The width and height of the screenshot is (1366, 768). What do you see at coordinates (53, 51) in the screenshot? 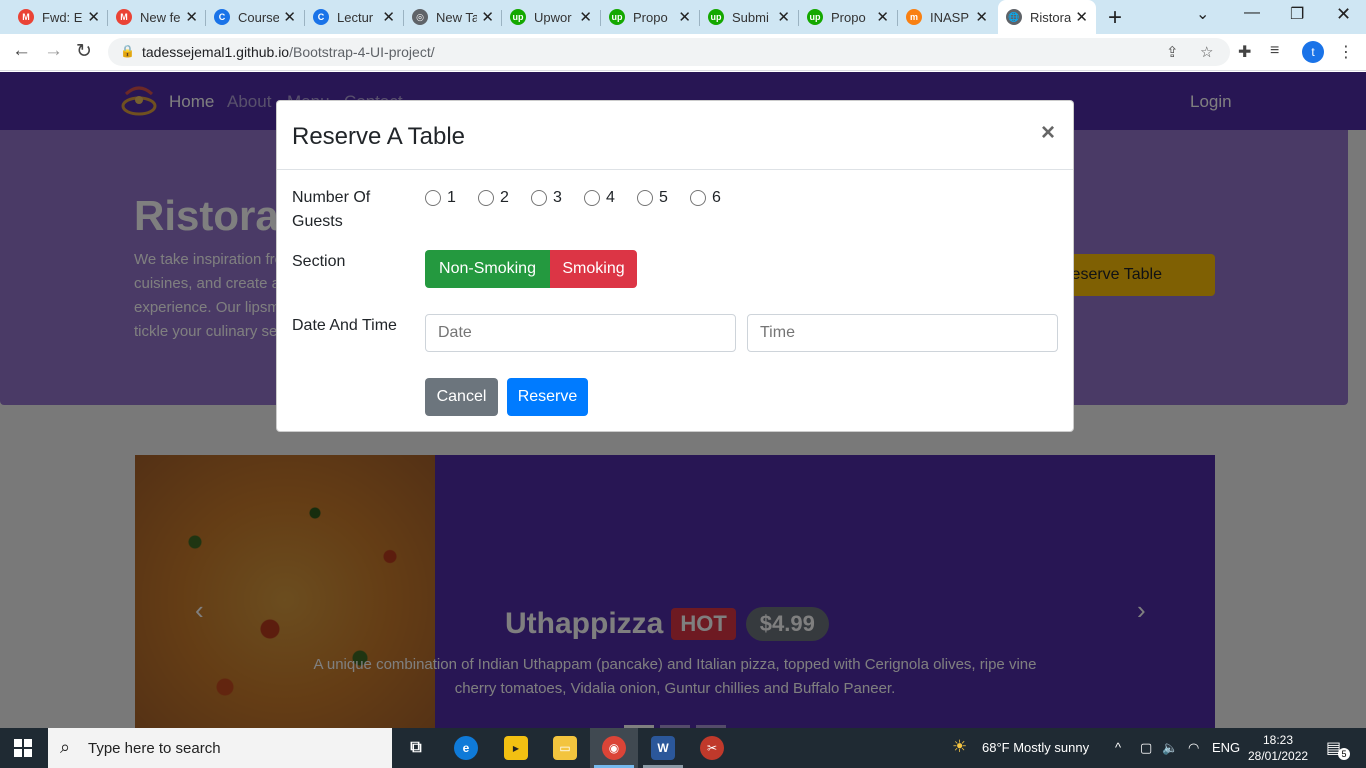
I see `forward-icon: →` at bounding box center [53, 51].